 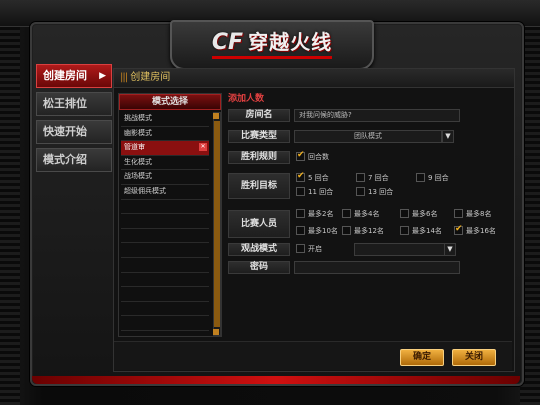 I want to click on players-option: 最多16名, so click(x=475, y=230).